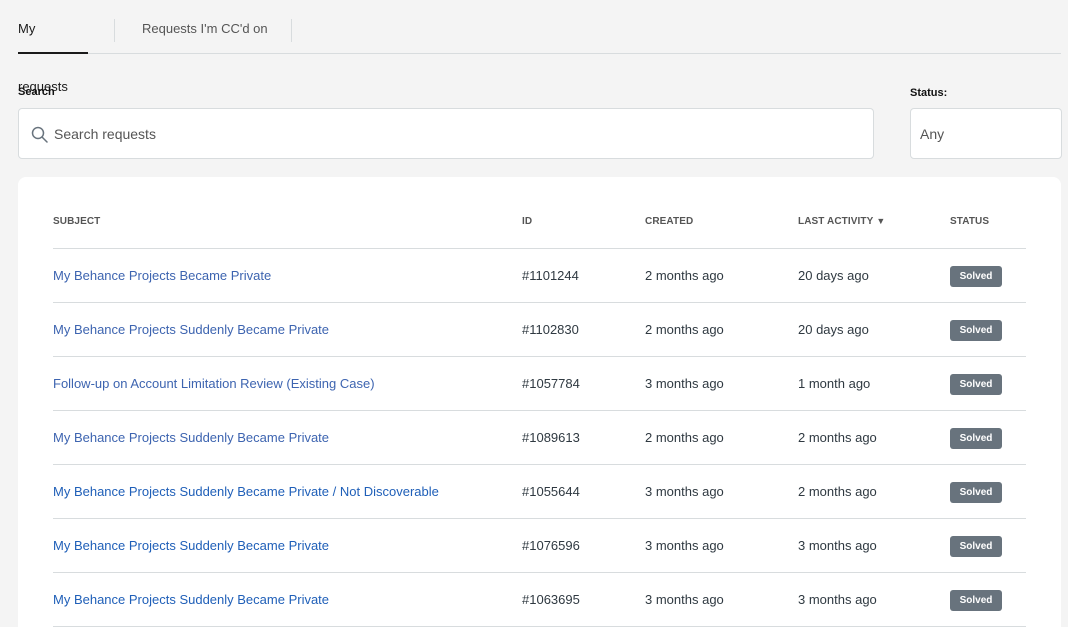 The width and height of the screenshot is (1068, 627). What do you see at coordinates (39, 134) in the screenshot?
I see `search-icon` at bounding box center [39, 134].